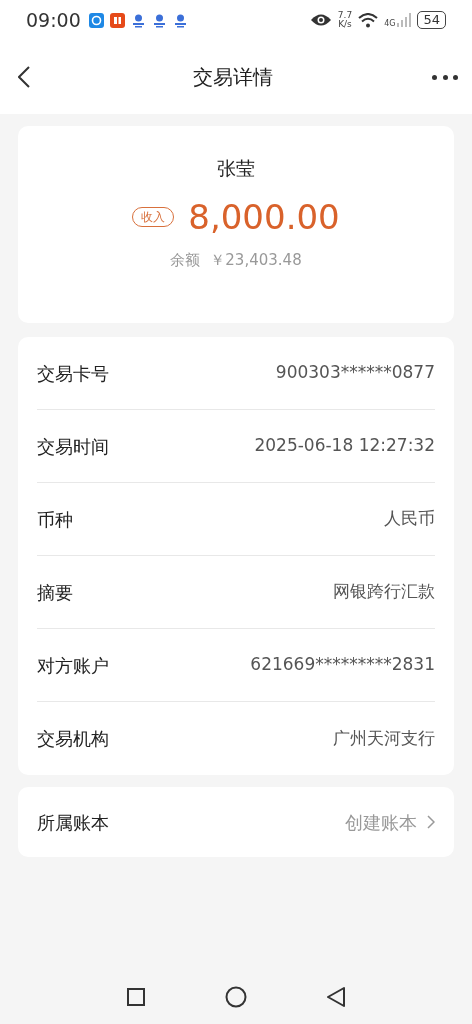 The width and height of the screenshot is (472, 1024). What do you see at coordinates (345, 24) in the screenshot?
I see `speed-unit: K/s` at bounding box center [345, 24].